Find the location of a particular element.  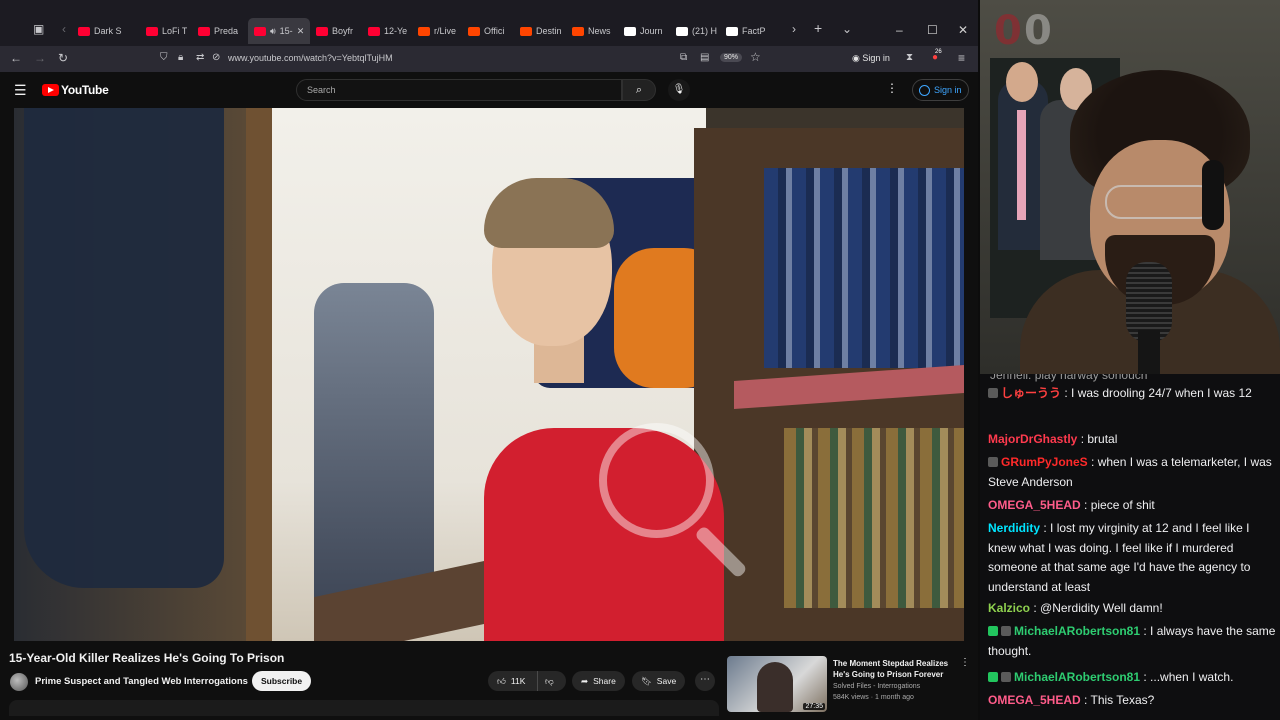

lock-icon: 🔒︎ is located at coordinates (180, 57).